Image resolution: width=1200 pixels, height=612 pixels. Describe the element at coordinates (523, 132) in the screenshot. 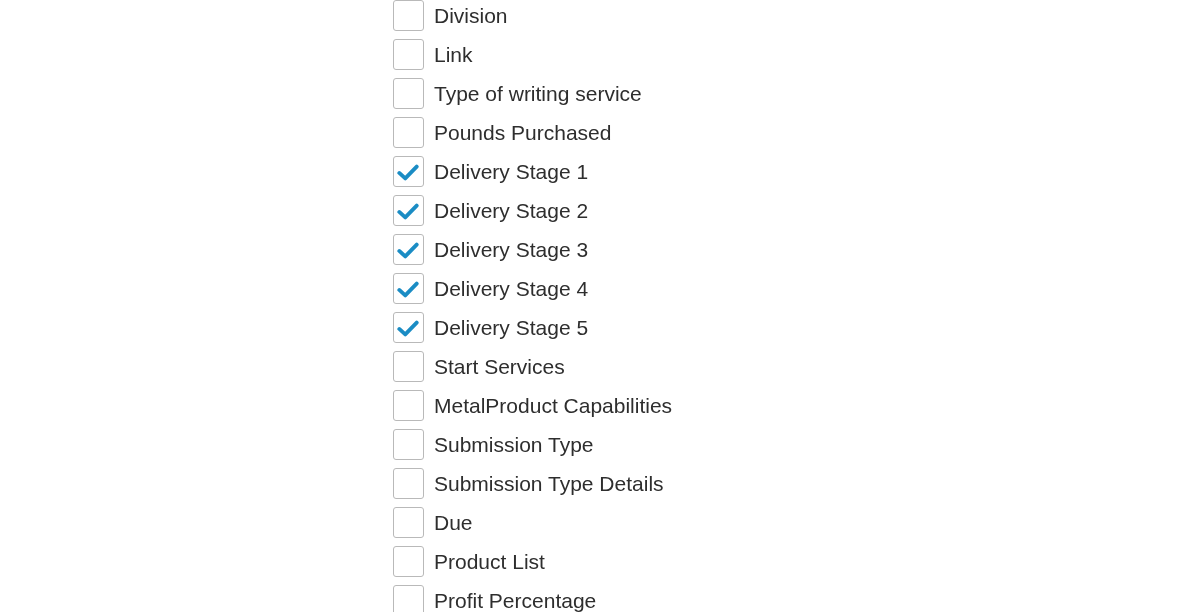

I see `checkbox-label: Pounds Purchased` at that location.